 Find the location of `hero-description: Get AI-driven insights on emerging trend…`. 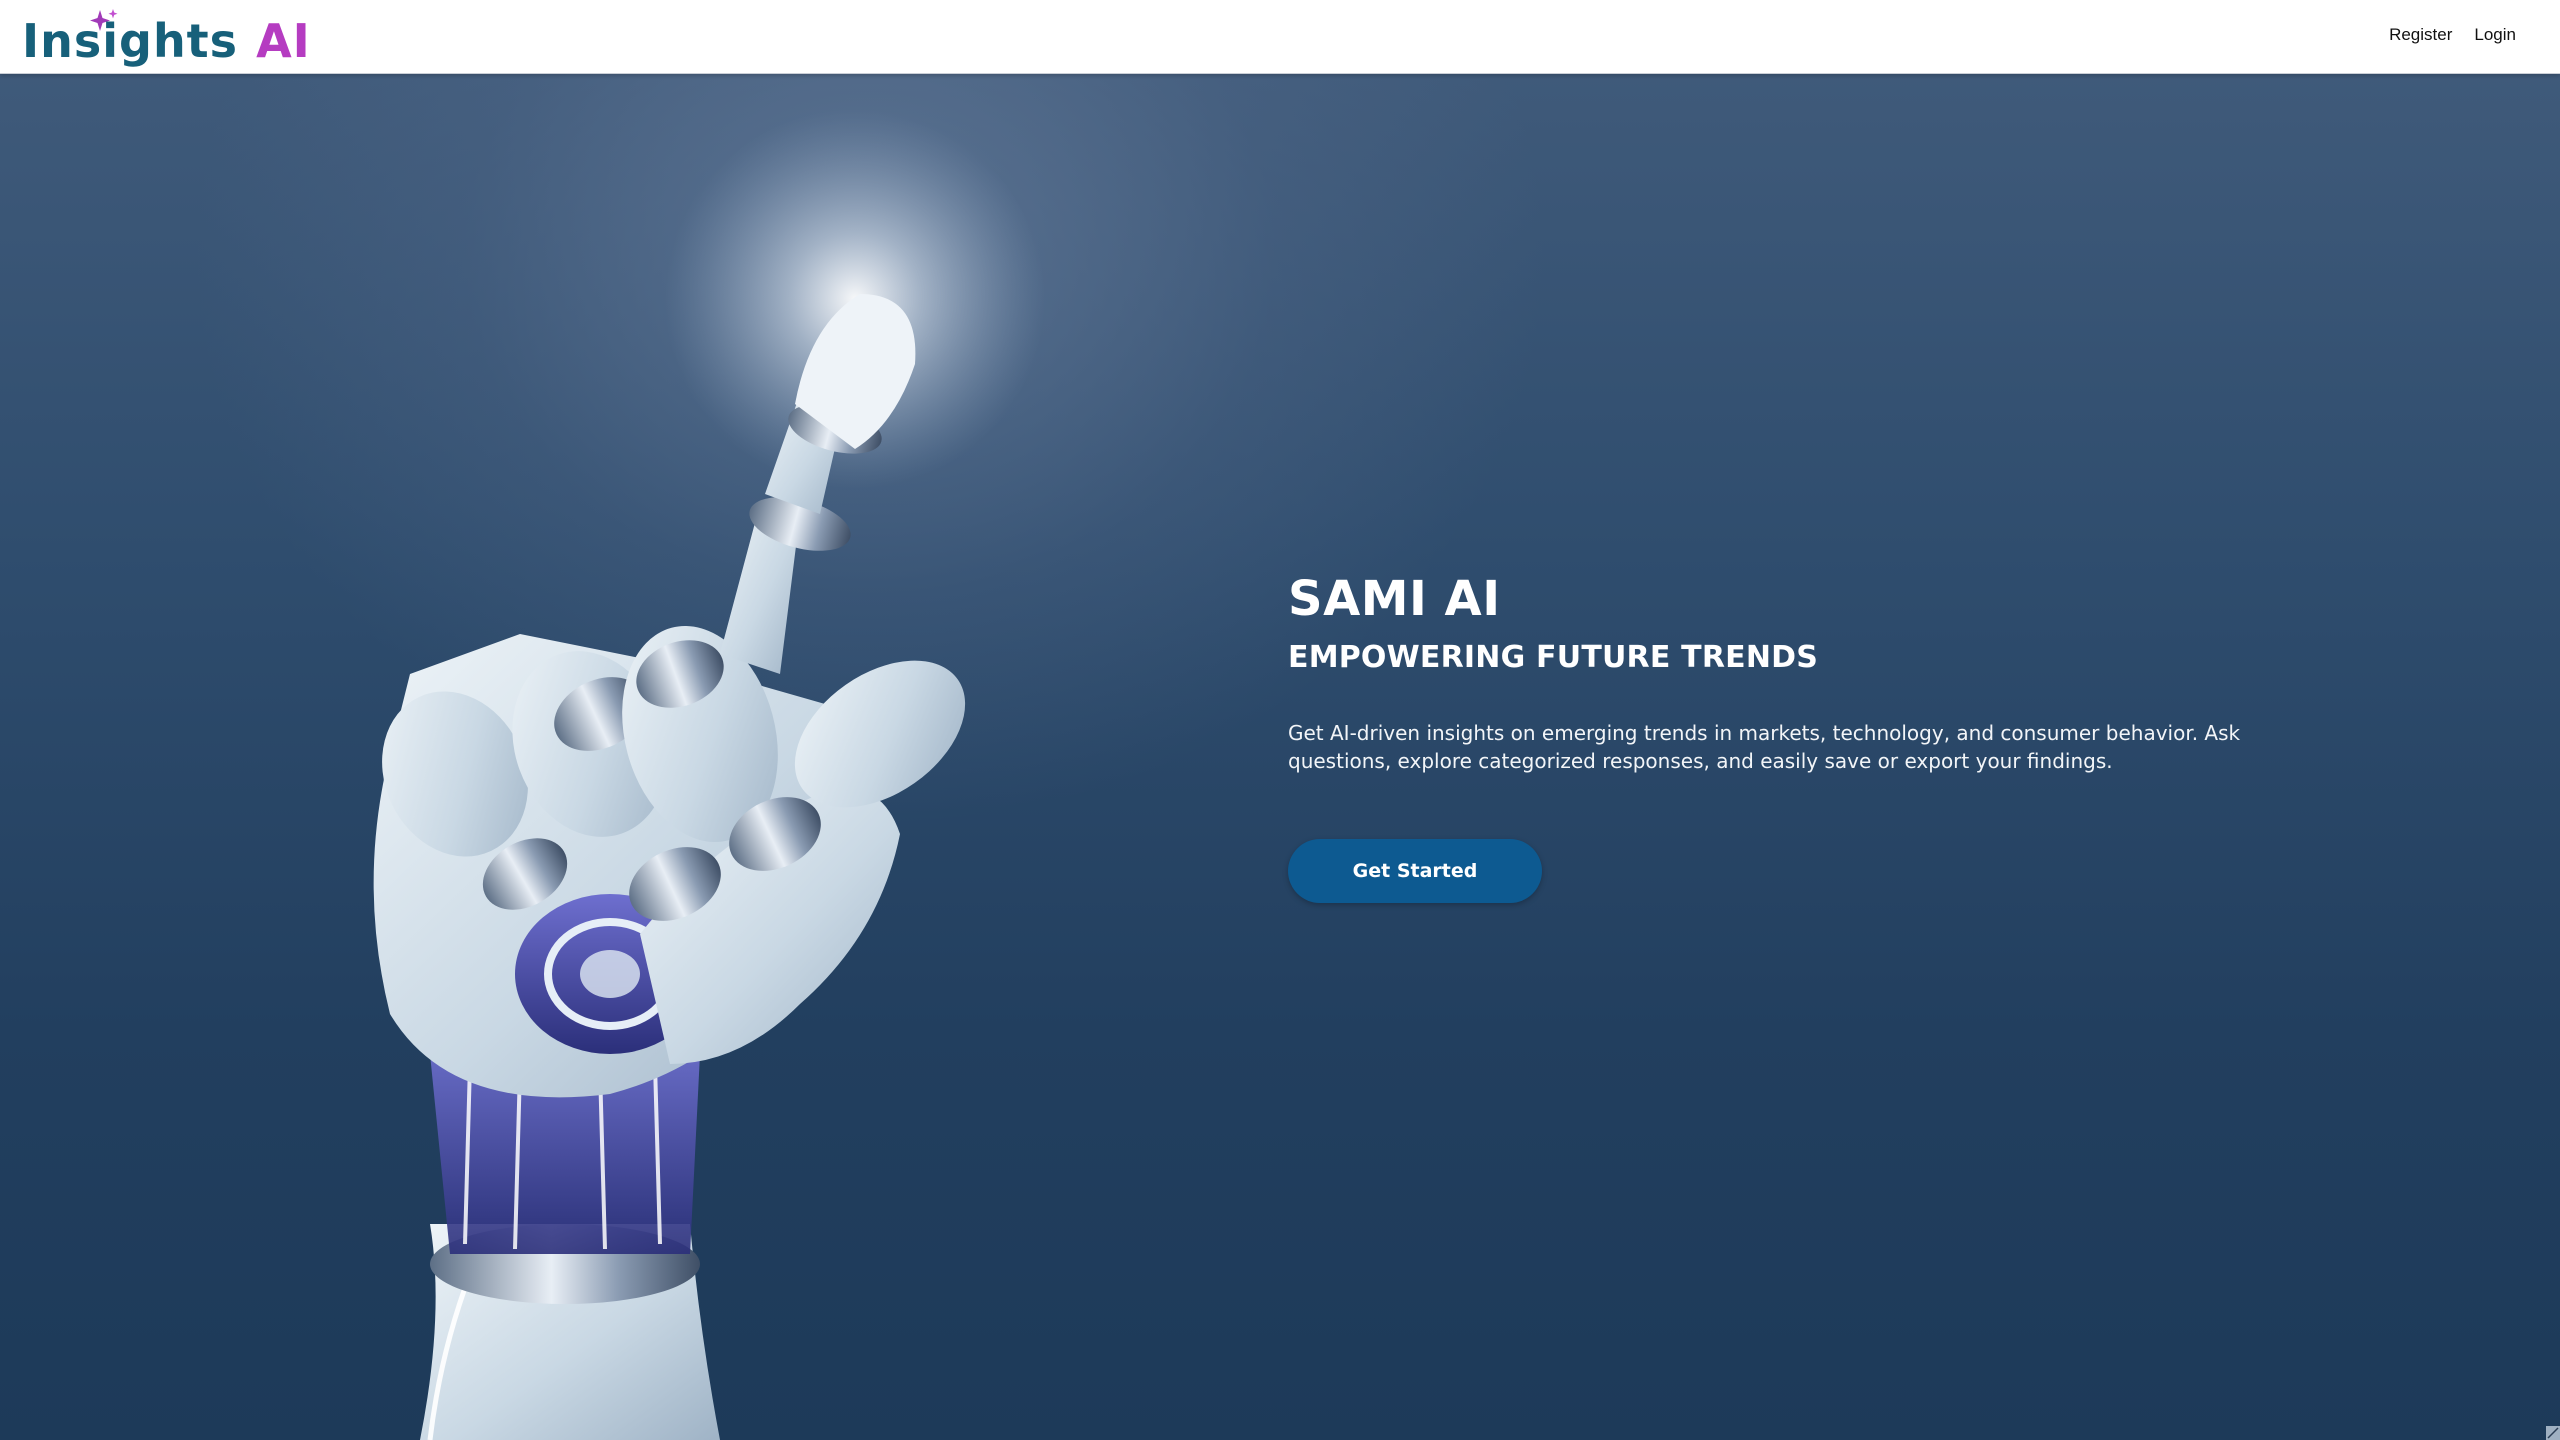

hero-description: Get AI-driven insights on emerging trend… is located at coordinates (1764, 747).